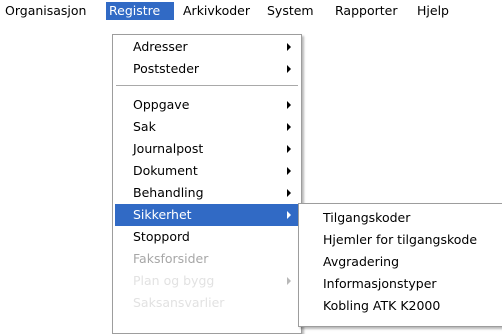 The image size is (502, 334). I want to click on menu-item-label: Stoppord, so click(161, 236).